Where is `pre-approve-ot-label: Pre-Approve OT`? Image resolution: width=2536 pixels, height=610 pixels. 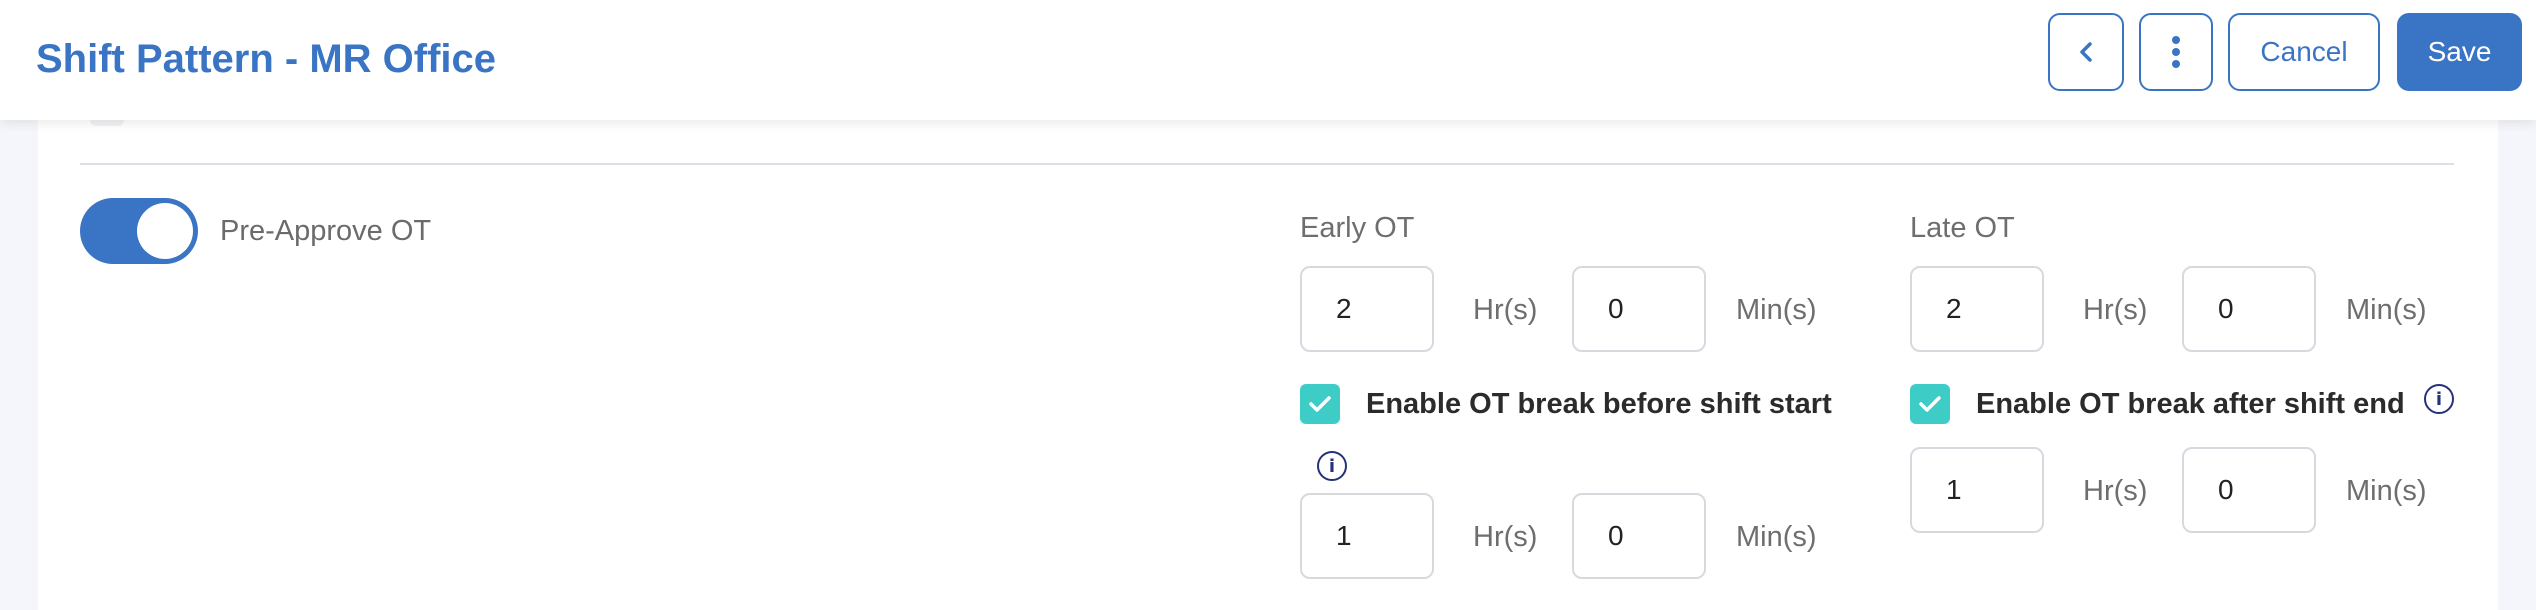 pre-approve-ot-label: Pre-Approve OT is located at coordinates (326, 231).